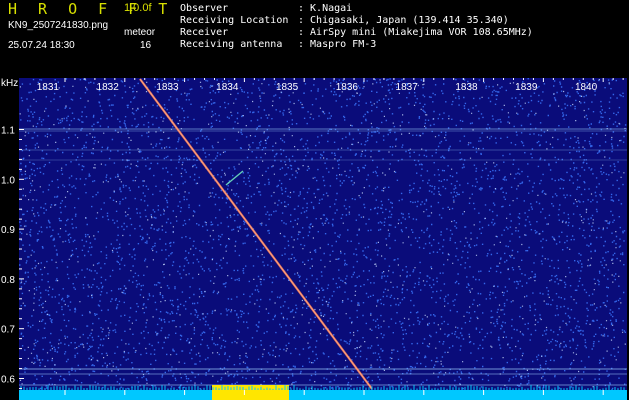  Describe the element at coordinates (403, 20) in the screenshot. I see `location-value: : Chigasaki, Japan (139.414 35.340)` at that location.